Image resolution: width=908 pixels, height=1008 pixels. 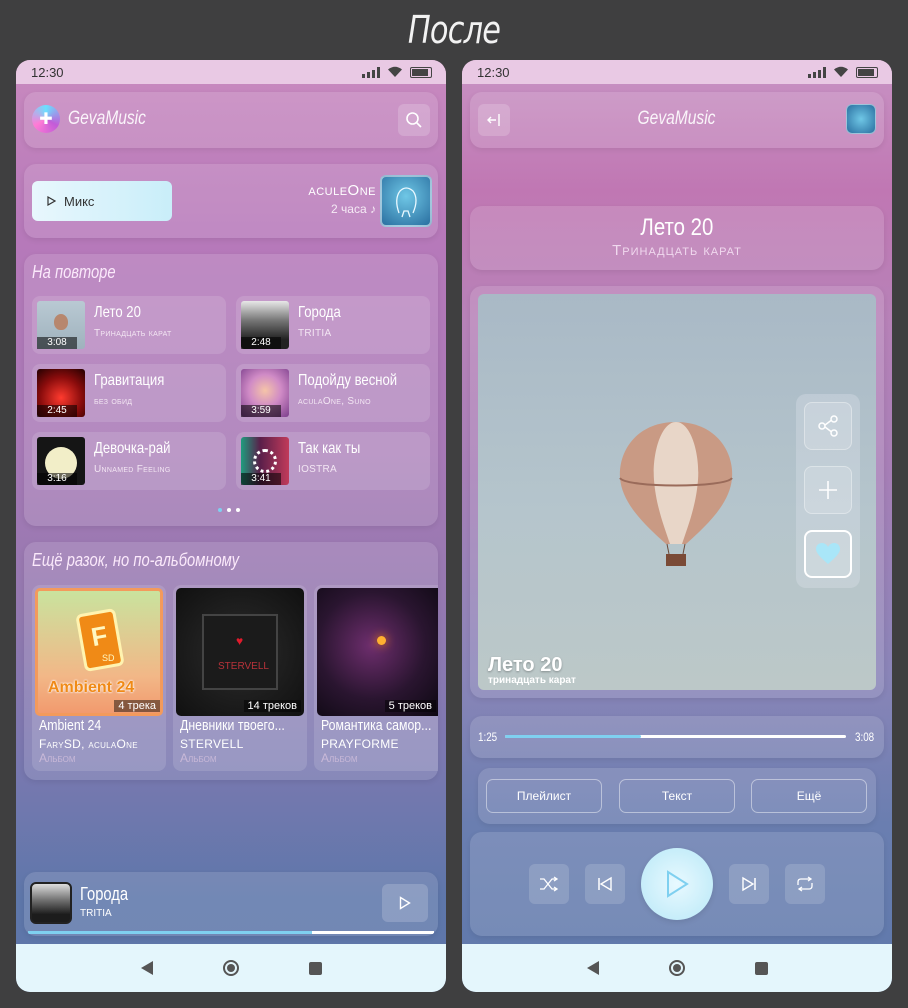 What do you see at coordinates (70, 725) in the screenshot?
I see `album-title: Ambient 24` at bounding box center [70, 725].